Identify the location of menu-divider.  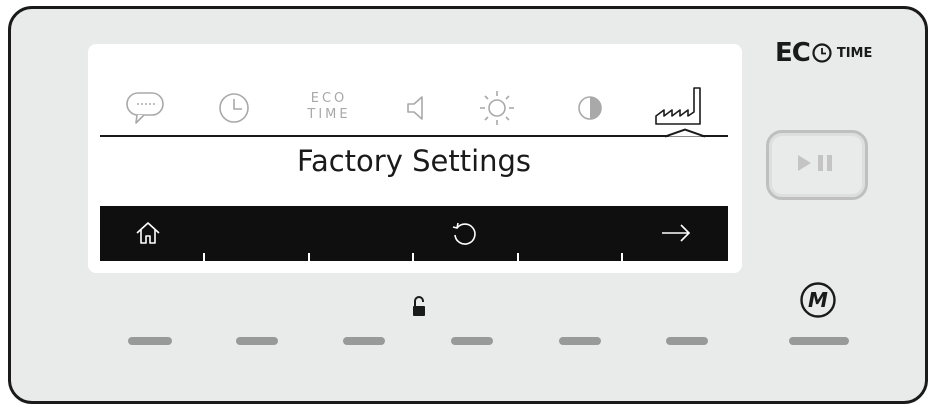
(414, 136).